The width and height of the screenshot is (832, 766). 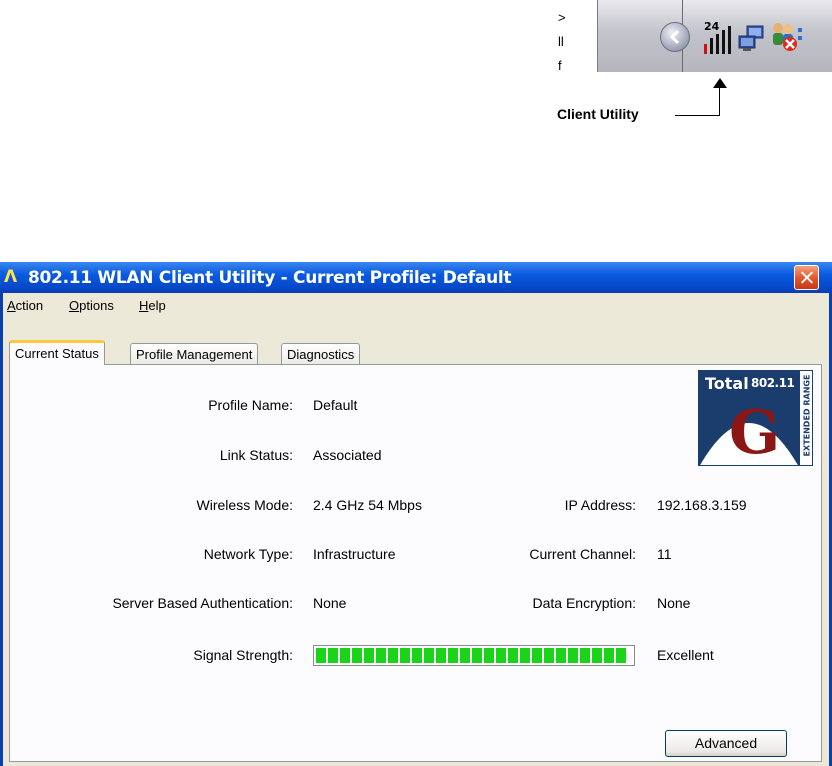 I want to click on link-status-value: Associated, so click(x=347, y=455).